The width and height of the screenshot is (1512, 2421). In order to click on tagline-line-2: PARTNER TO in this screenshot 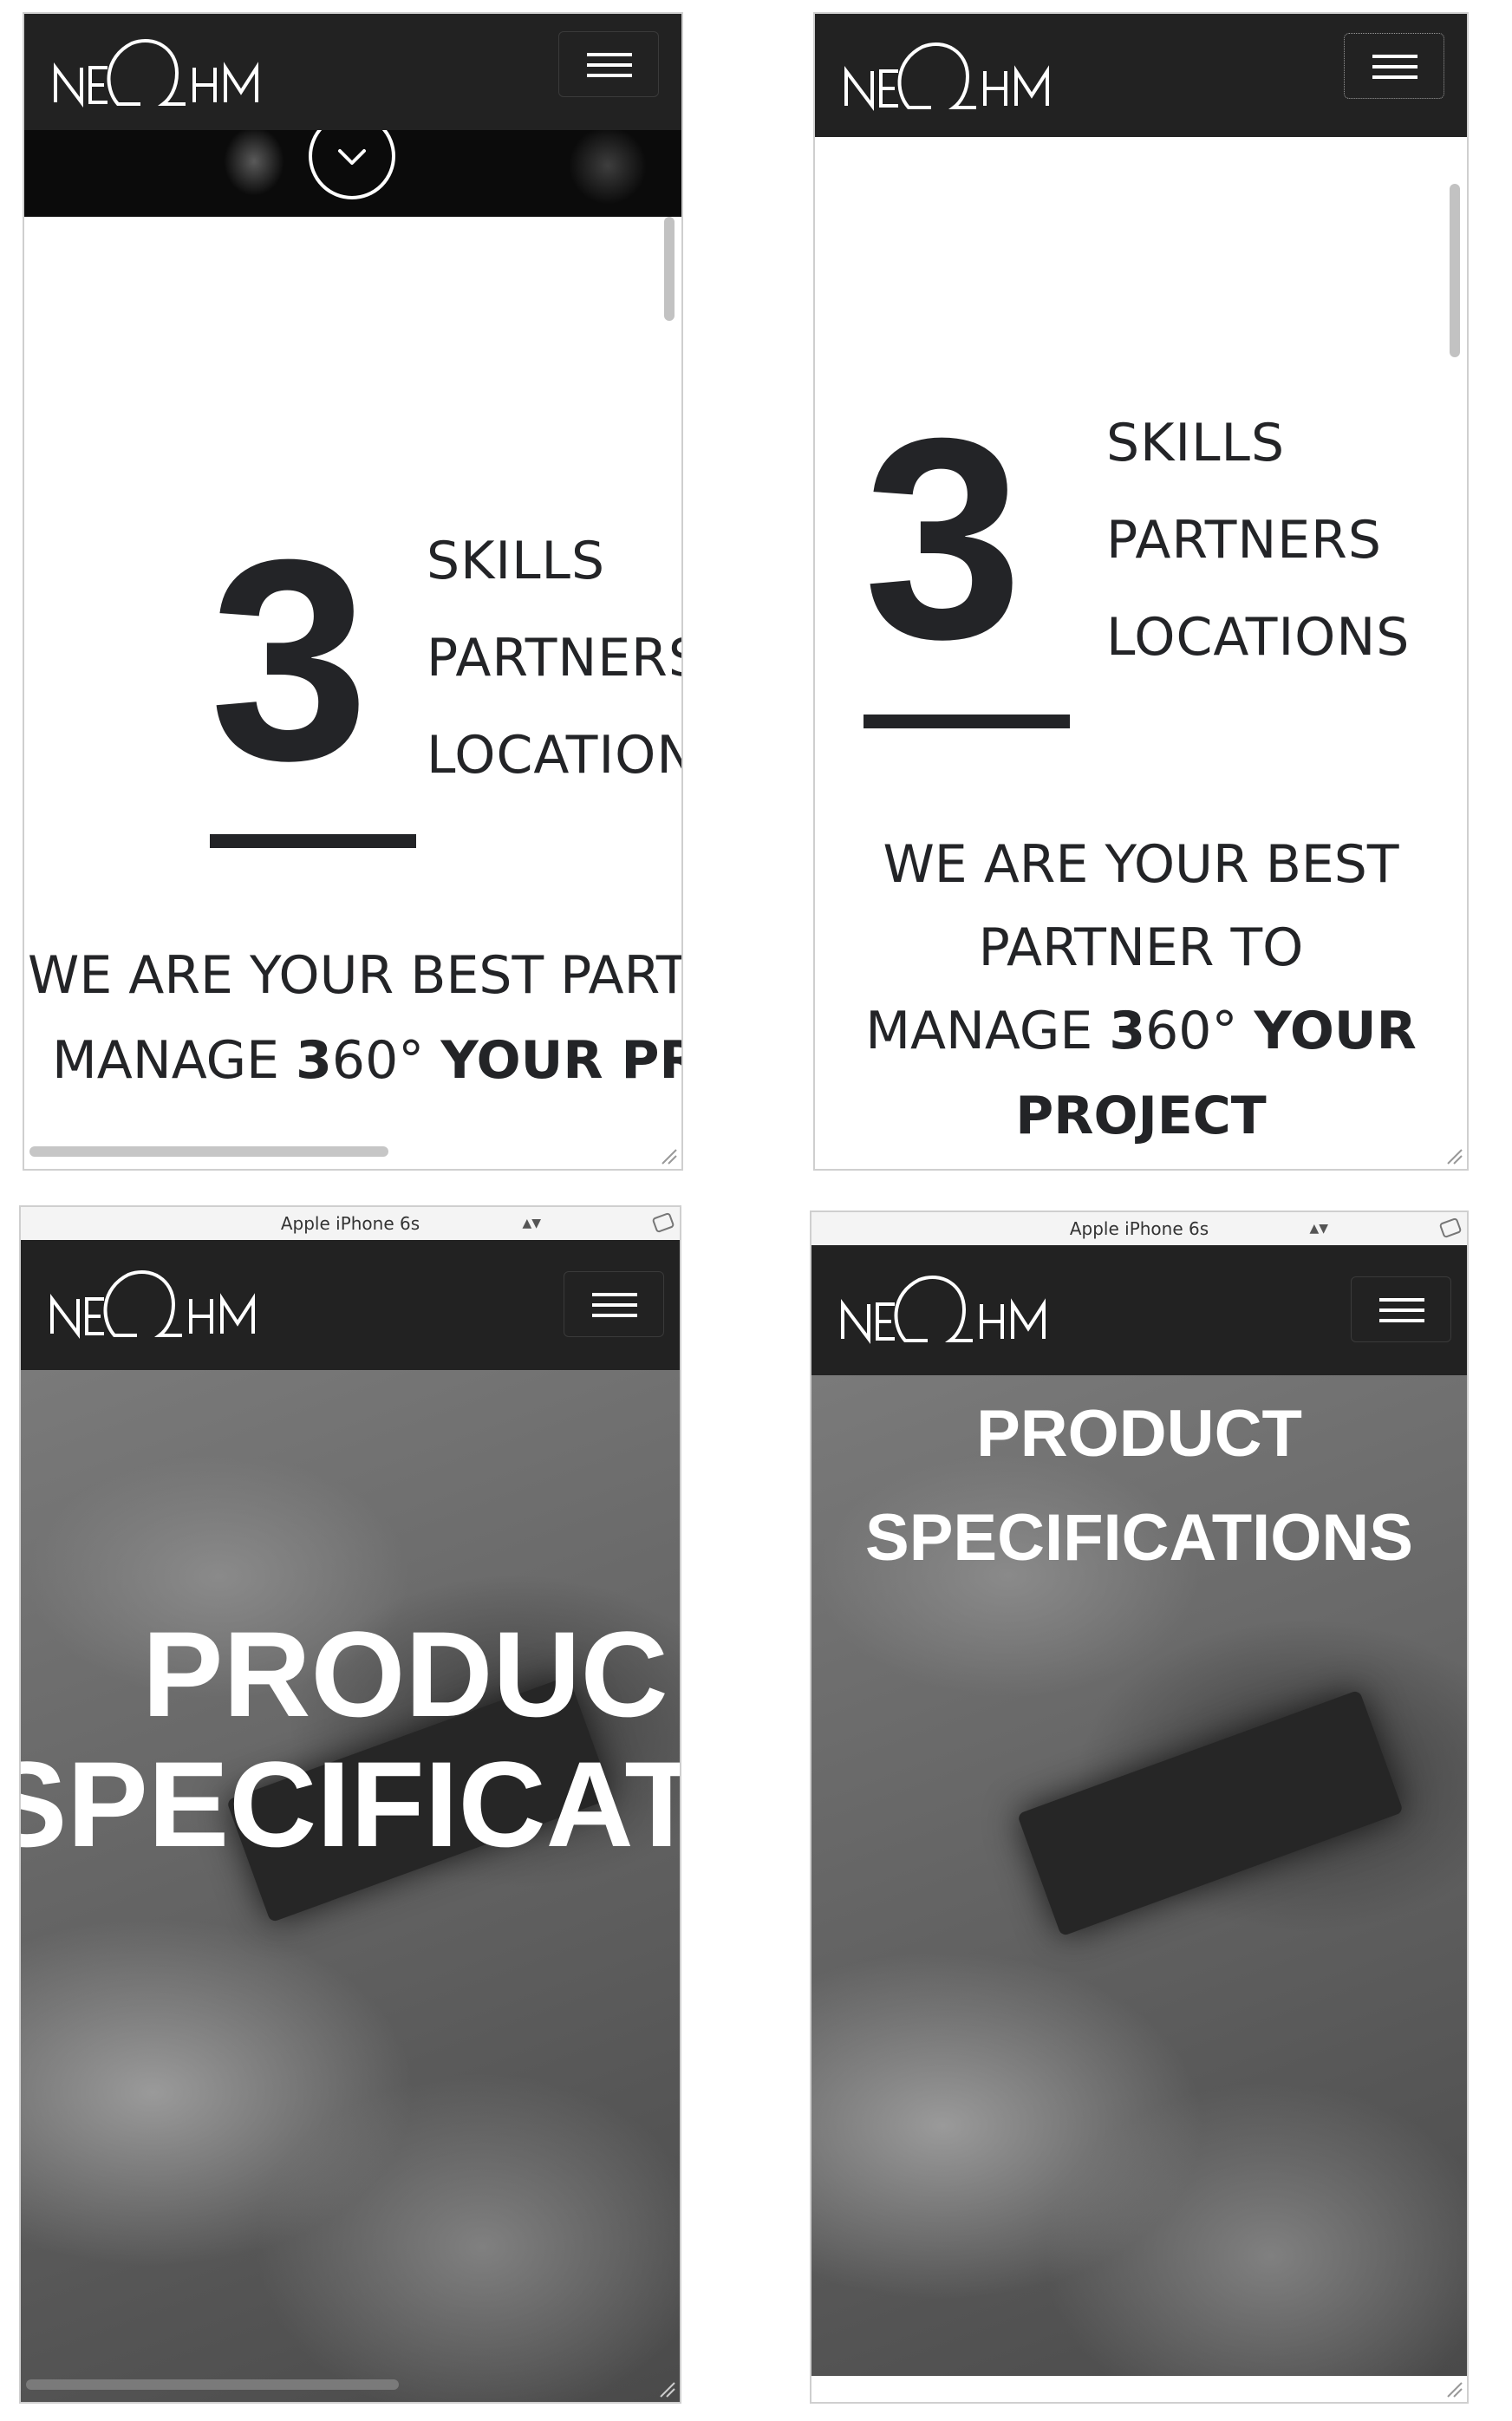, I will do `click(1141, 947)`.